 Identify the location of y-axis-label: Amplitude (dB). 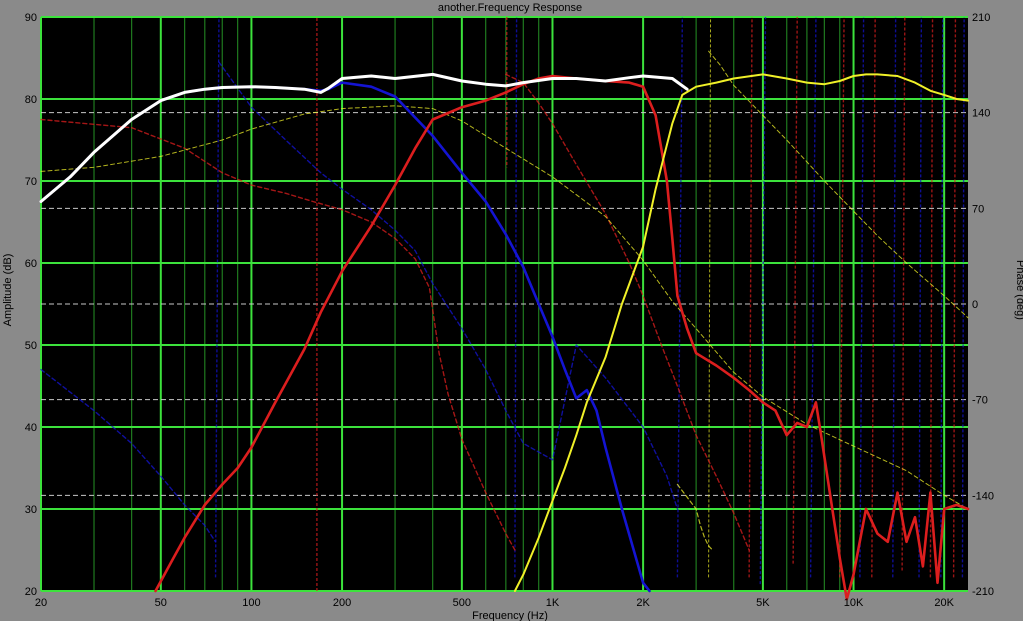
(8, 290).